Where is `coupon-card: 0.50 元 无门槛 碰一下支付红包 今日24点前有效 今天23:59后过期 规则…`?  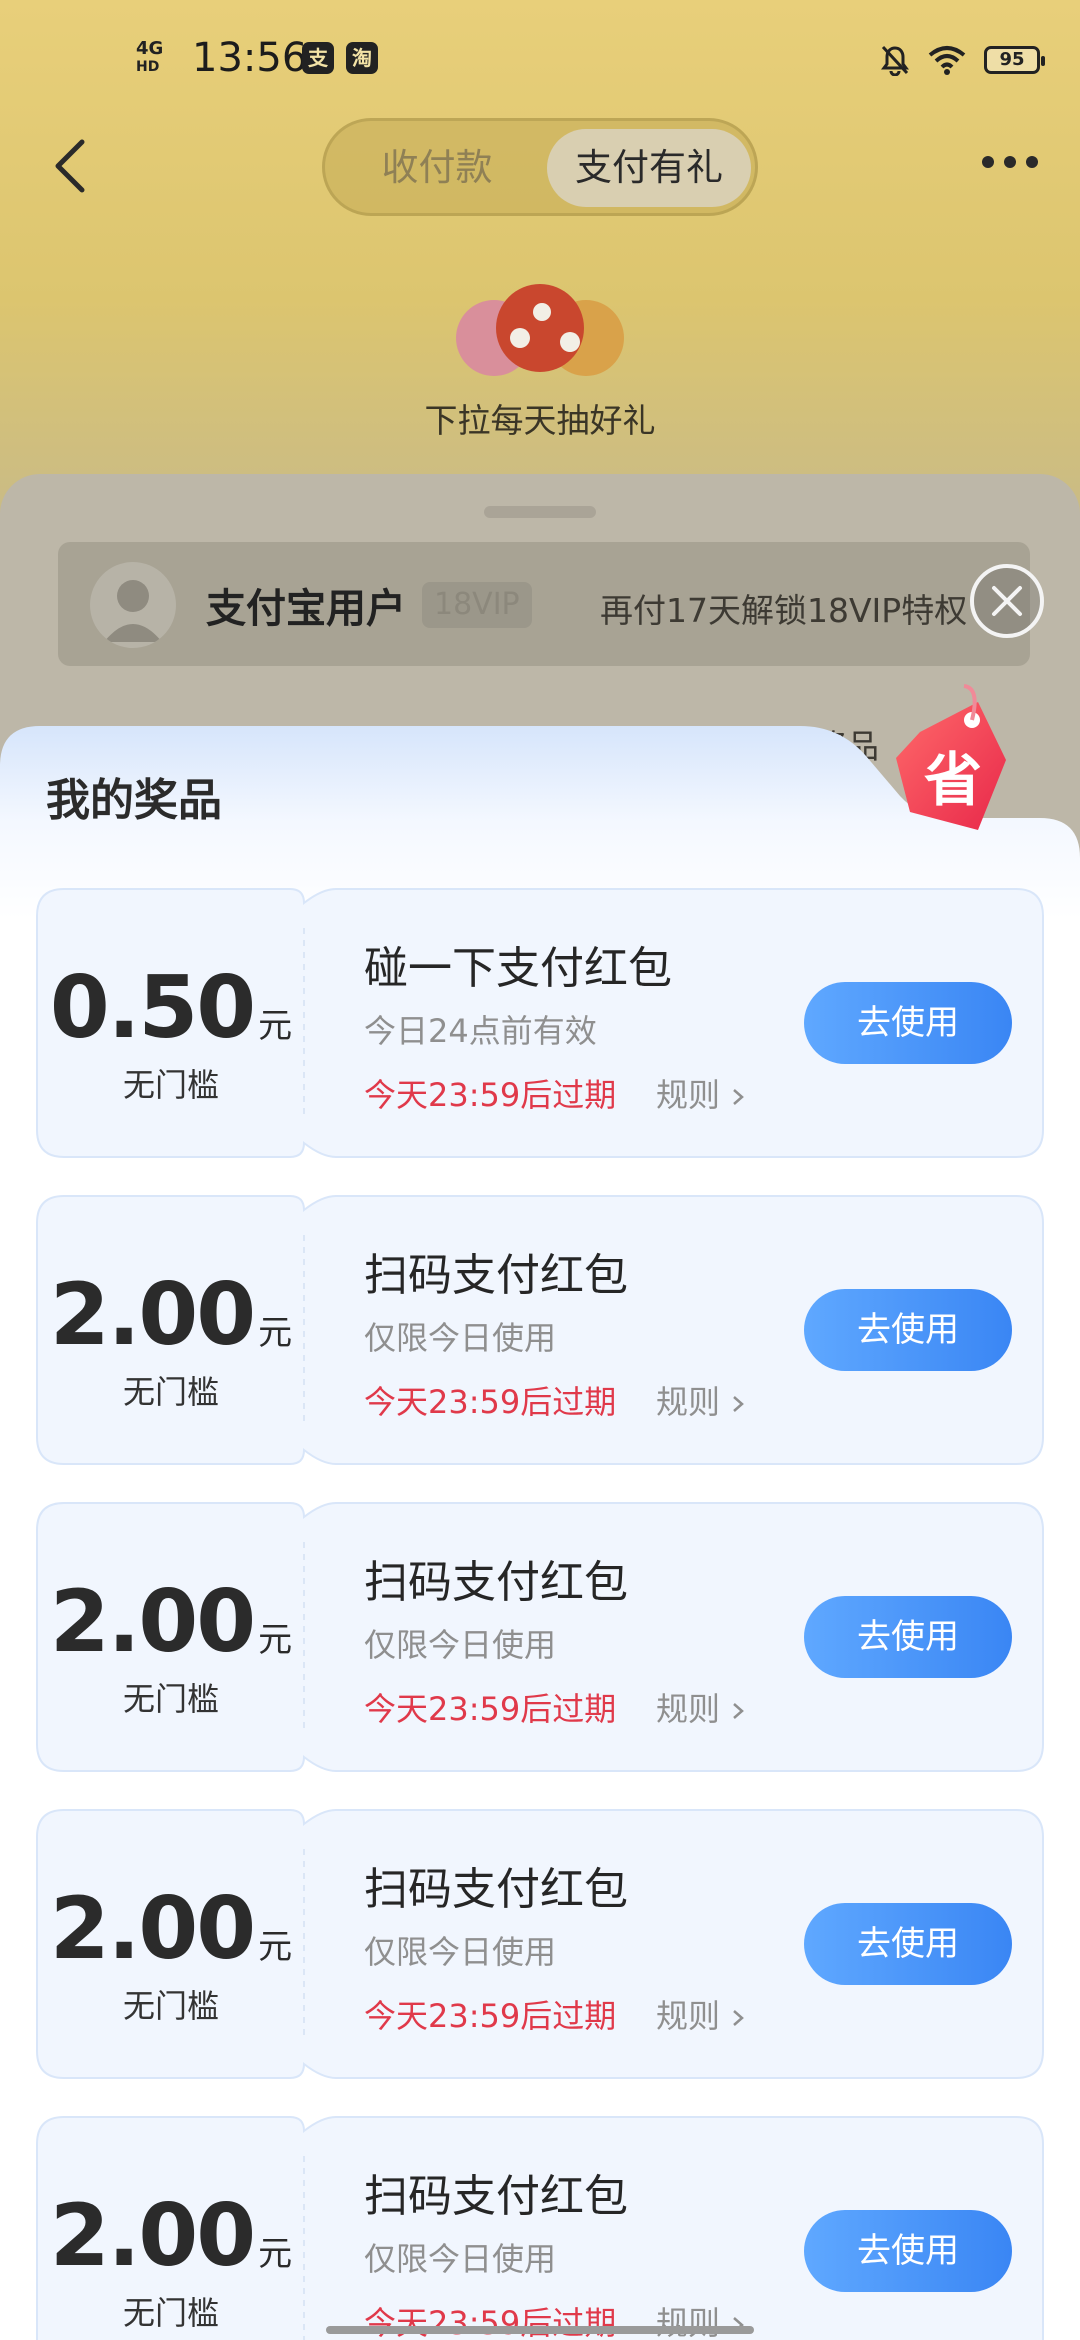 coupon-card: 0.50 元 无门槛 碰一下支付红包 今日24点前有效 今天23:59后过期 规则… is located at coordinates (540, 1023).